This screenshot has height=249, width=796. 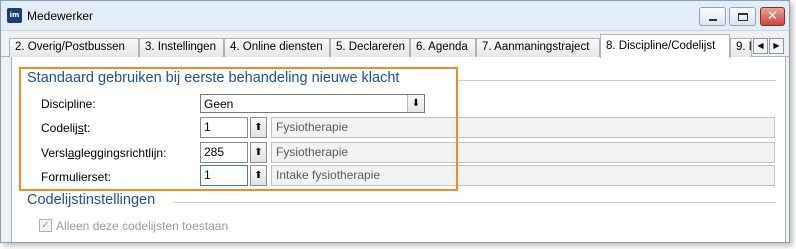 What do you see at coordinates (60, 16) in the screenshot?
I see `window-title: Medewerker` at bounding box center [60, 16].